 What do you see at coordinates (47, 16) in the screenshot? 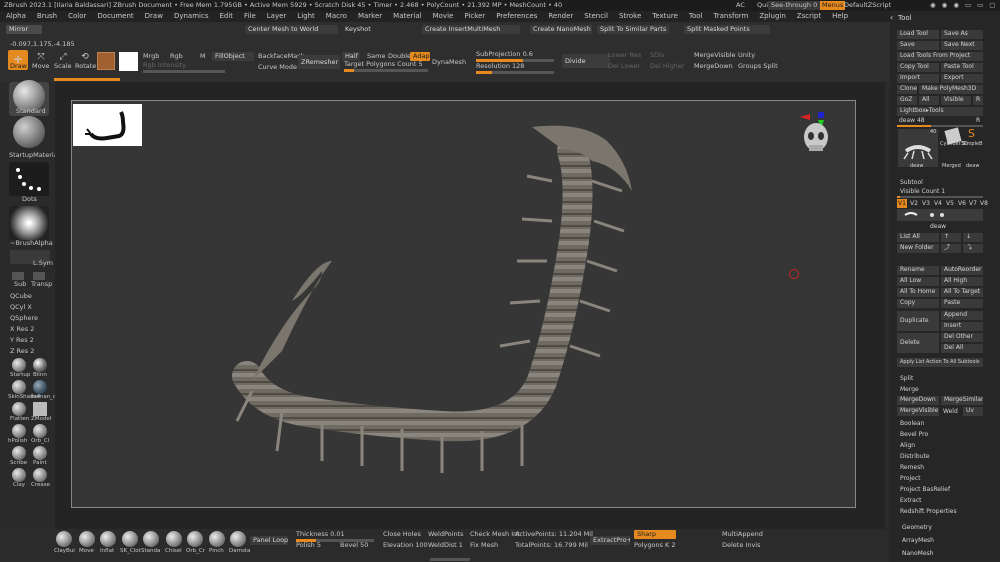
I see `menu-brush: Brush` at bounding box center [47, 16].